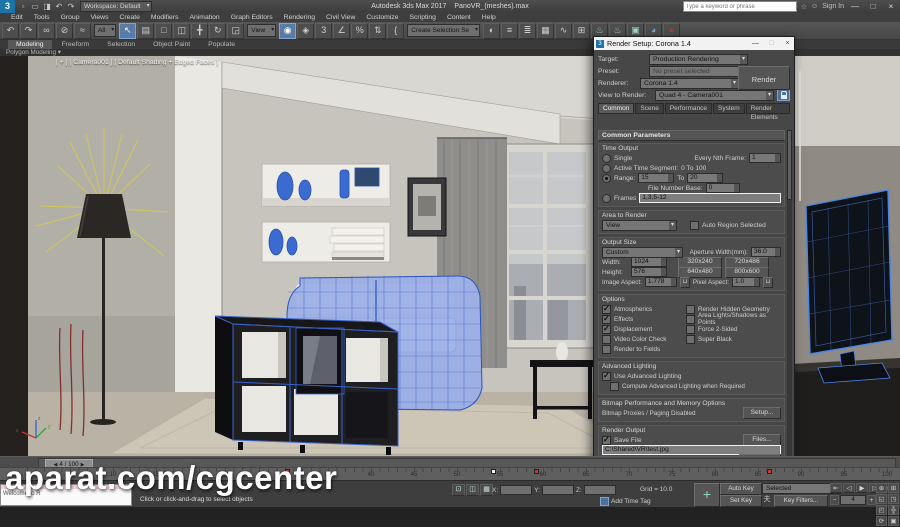  Describe the element at coordinates (516, 490) in the screenshot. I see `x-coordinate-field` at that location.